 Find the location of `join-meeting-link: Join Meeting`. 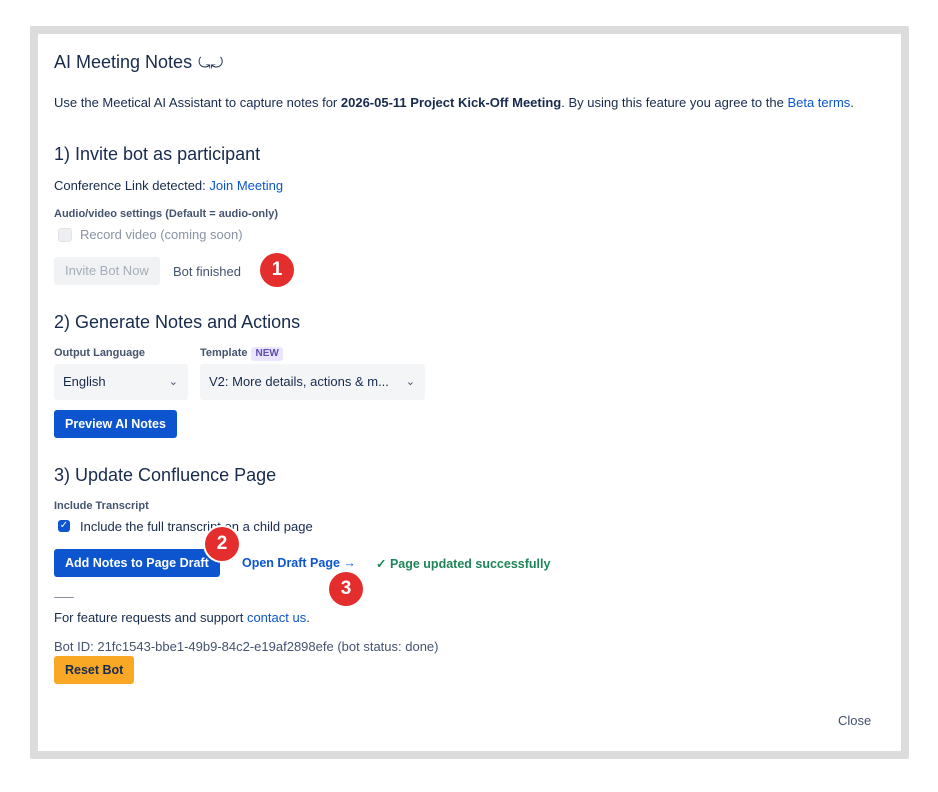

join-meeting-link: Join Meeting is located at coordinates (246, 185).